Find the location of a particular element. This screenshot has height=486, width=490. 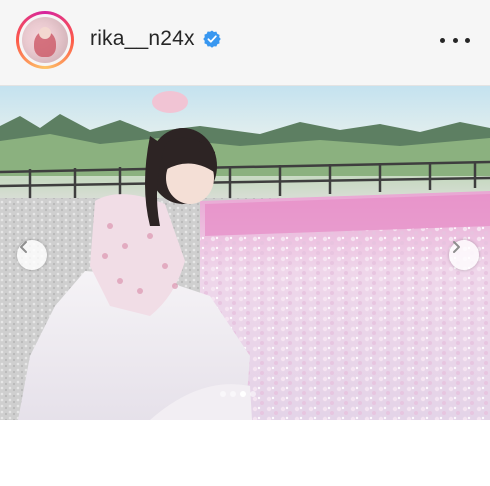

chevron-right-icon is located at coordinates (456, 247).